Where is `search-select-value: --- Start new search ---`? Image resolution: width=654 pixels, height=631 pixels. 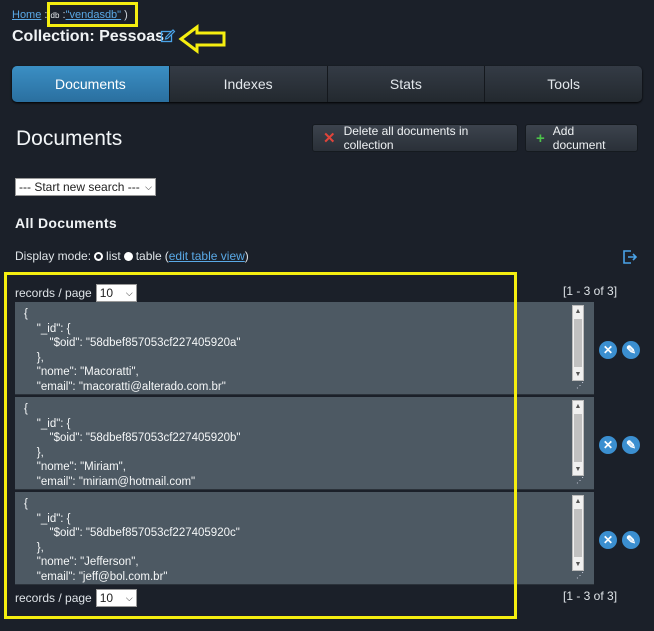 search-select-value: --- Start new search --- is located at coordinates (79, 187).